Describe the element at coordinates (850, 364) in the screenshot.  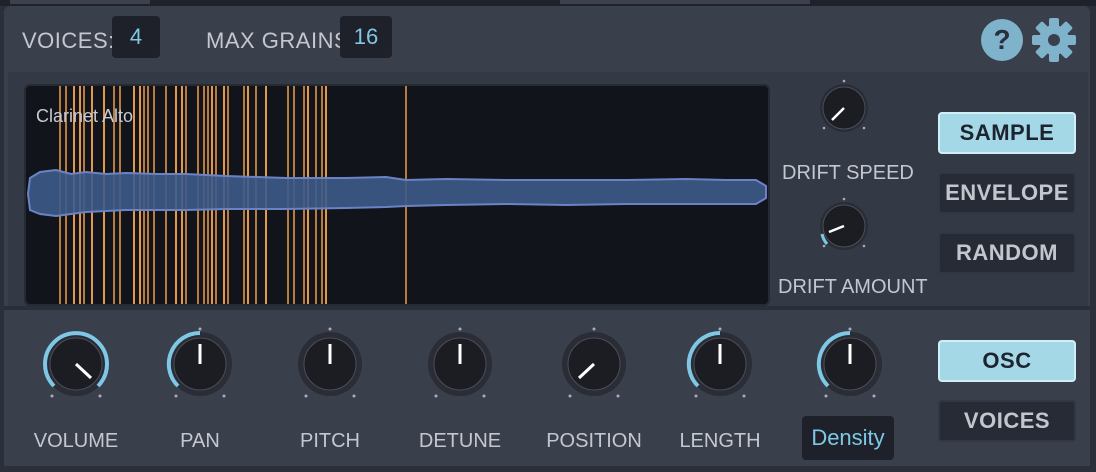
I see `density-knob` at that location.